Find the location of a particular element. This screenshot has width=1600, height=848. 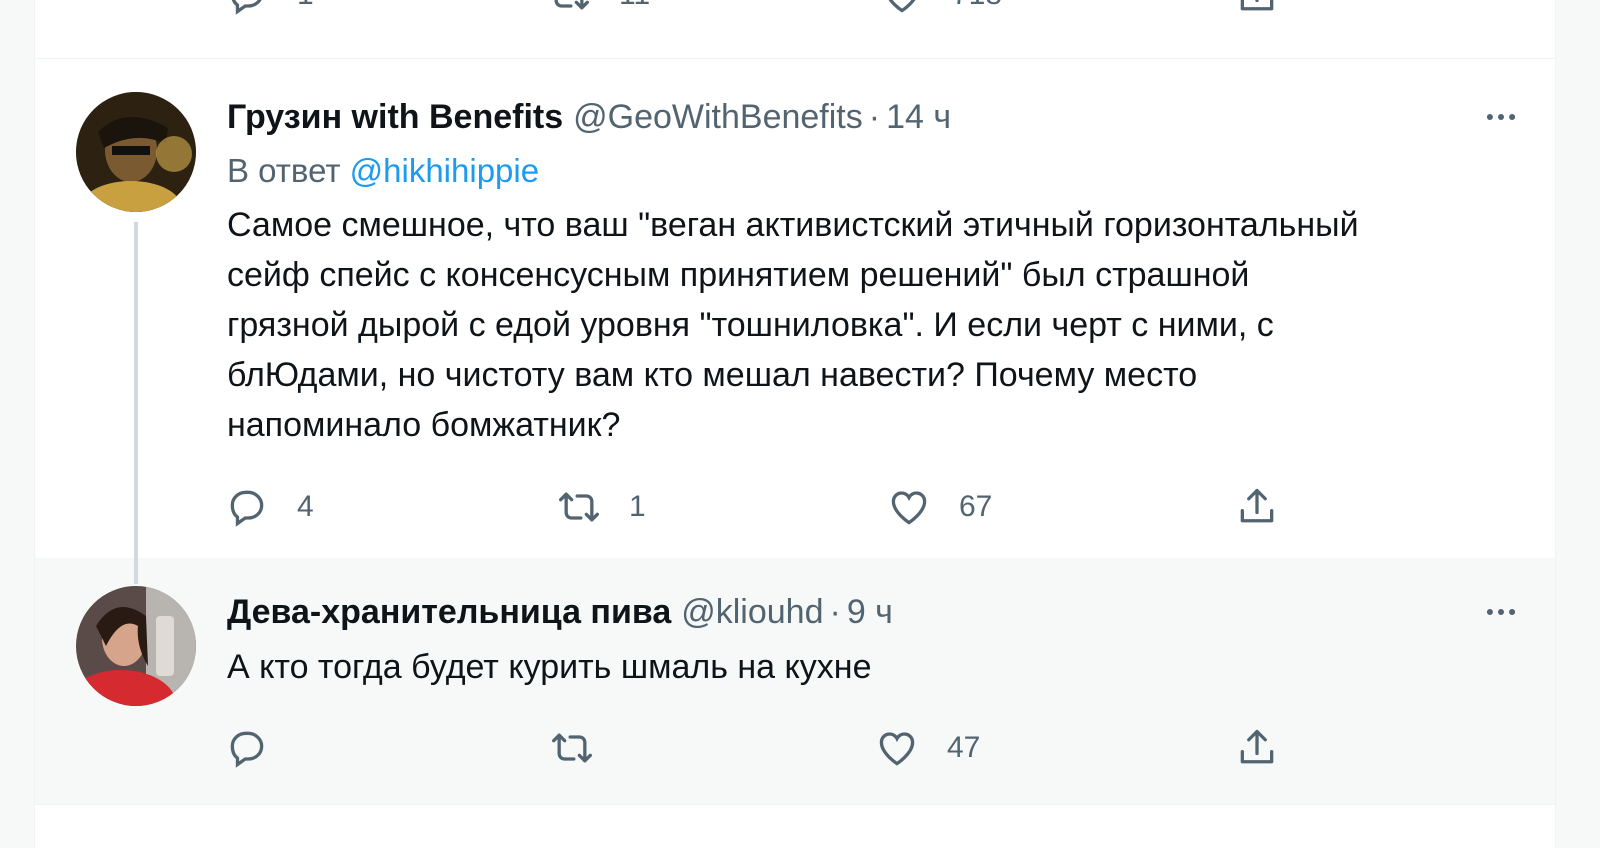

reply-button: 1 is located at coordinates (269, 10).